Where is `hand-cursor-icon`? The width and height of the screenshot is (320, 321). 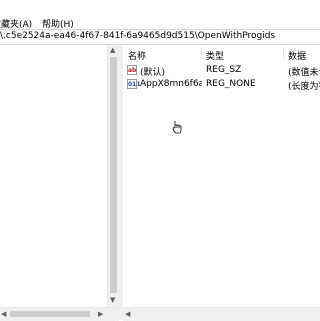 hand-cursor-icon is located at coordinates (177, 127).